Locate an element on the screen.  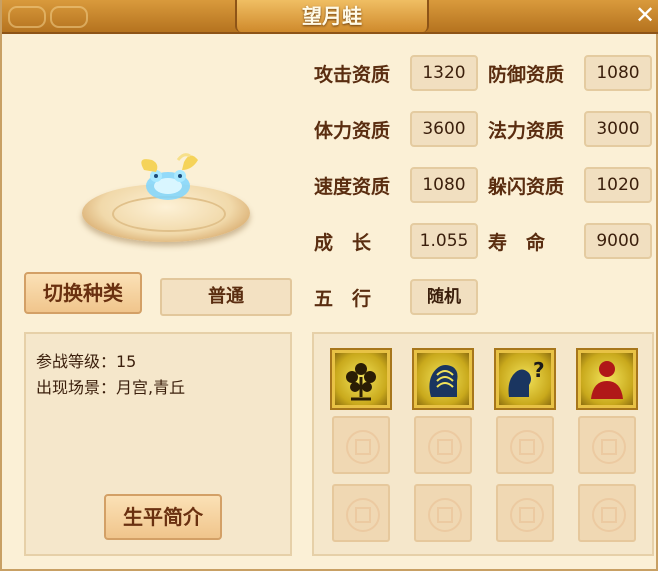
mind-head-icon is located at coordinates (443, 381).